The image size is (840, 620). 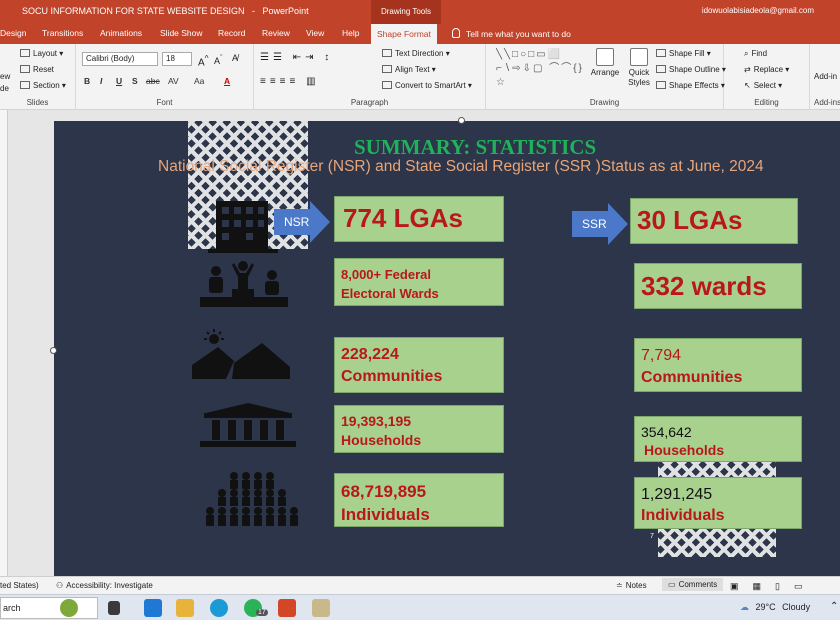 What do you see at coordinates (419, 219) in the screenshot?
I see `nsr-lgas-box: 774 LGAs` at bounding box center [419, 219].